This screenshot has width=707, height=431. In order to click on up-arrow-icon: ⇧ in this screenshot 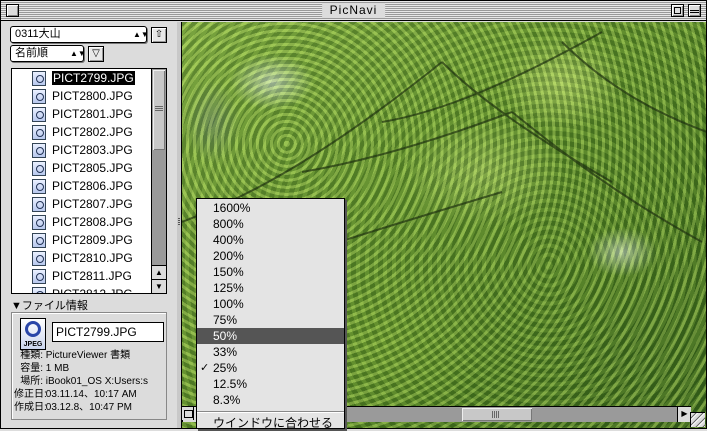, I will do `click(159, 34)`.